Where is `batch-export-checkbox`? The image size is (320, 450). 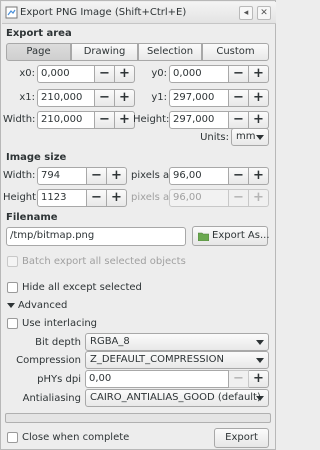
batch-export-checkbox is located at coordinates (12, 261).